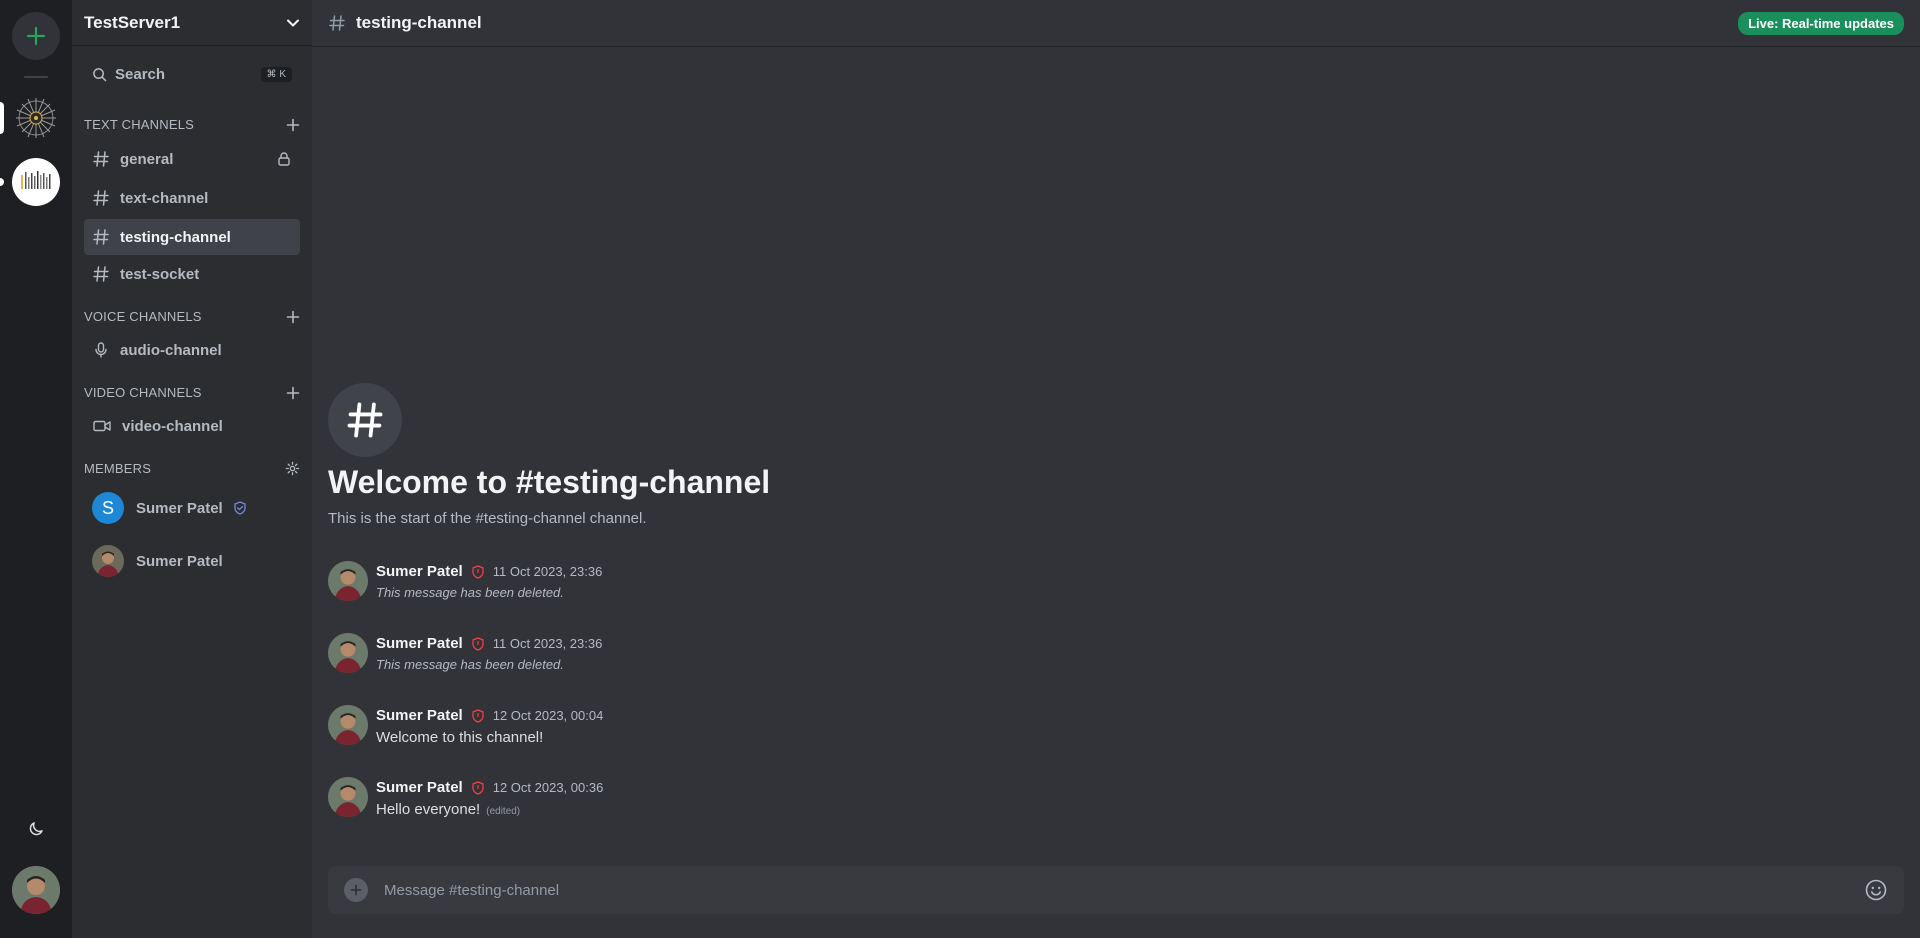 The height and width of the screenshot is (938, 1920). I want to click on channel-item-testing-channel: testing-channel, so click(192, 237).